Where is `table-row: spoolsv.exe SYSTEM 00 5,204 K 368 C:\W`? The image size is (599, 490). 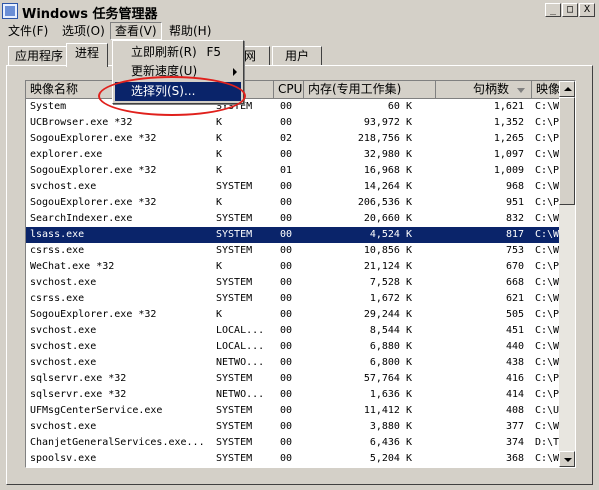
table-row: spoolsv.exe SYSTEM 00 5,204 K 368 C:\W is located at coordinates (292, 459).